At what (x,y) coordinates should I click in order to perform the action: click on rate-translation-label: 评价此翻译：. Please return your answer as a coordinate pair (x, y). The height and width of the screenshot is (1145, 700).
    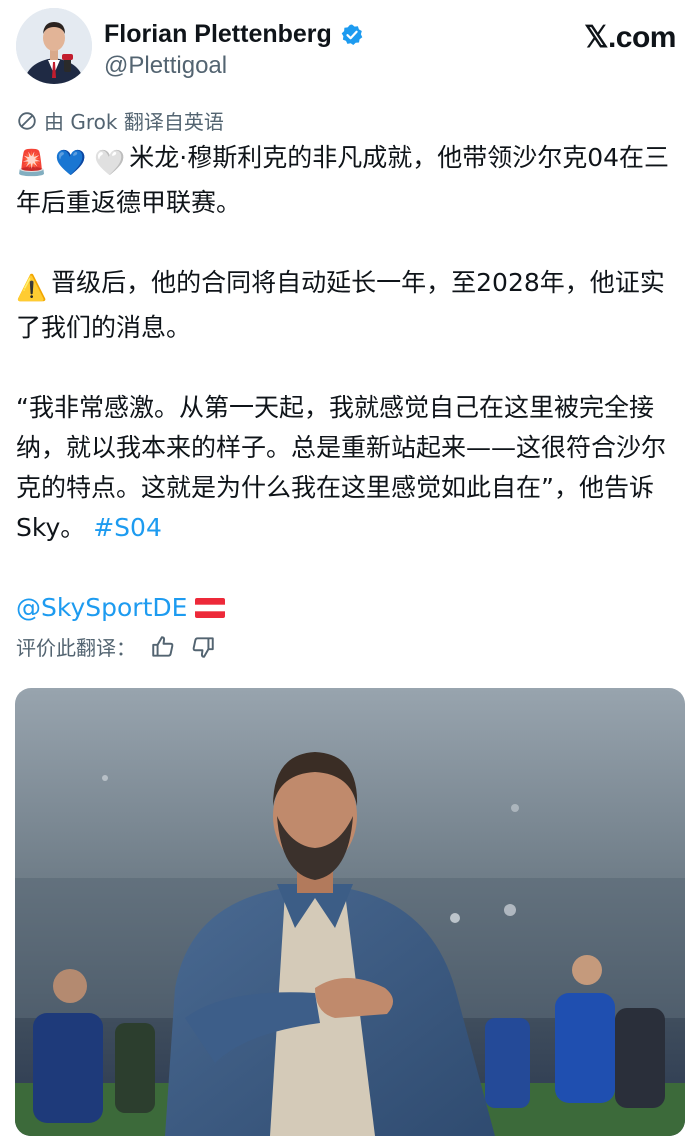
    Looking at the image, I should click on (76, 648).